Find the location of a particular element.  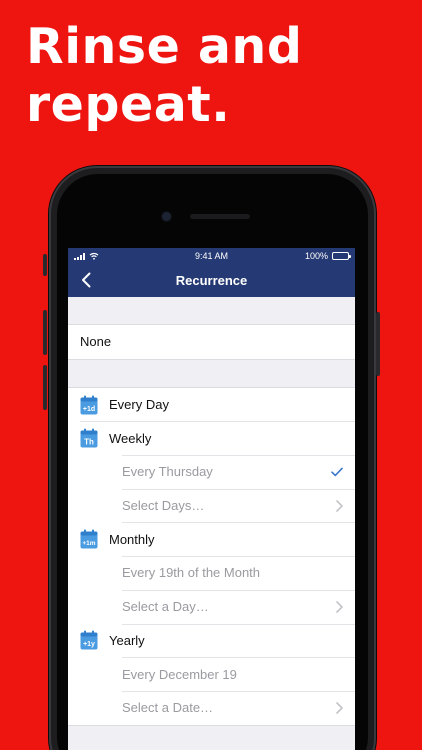

option-every-day-label: Every Day is located at coordinates (139, 405).